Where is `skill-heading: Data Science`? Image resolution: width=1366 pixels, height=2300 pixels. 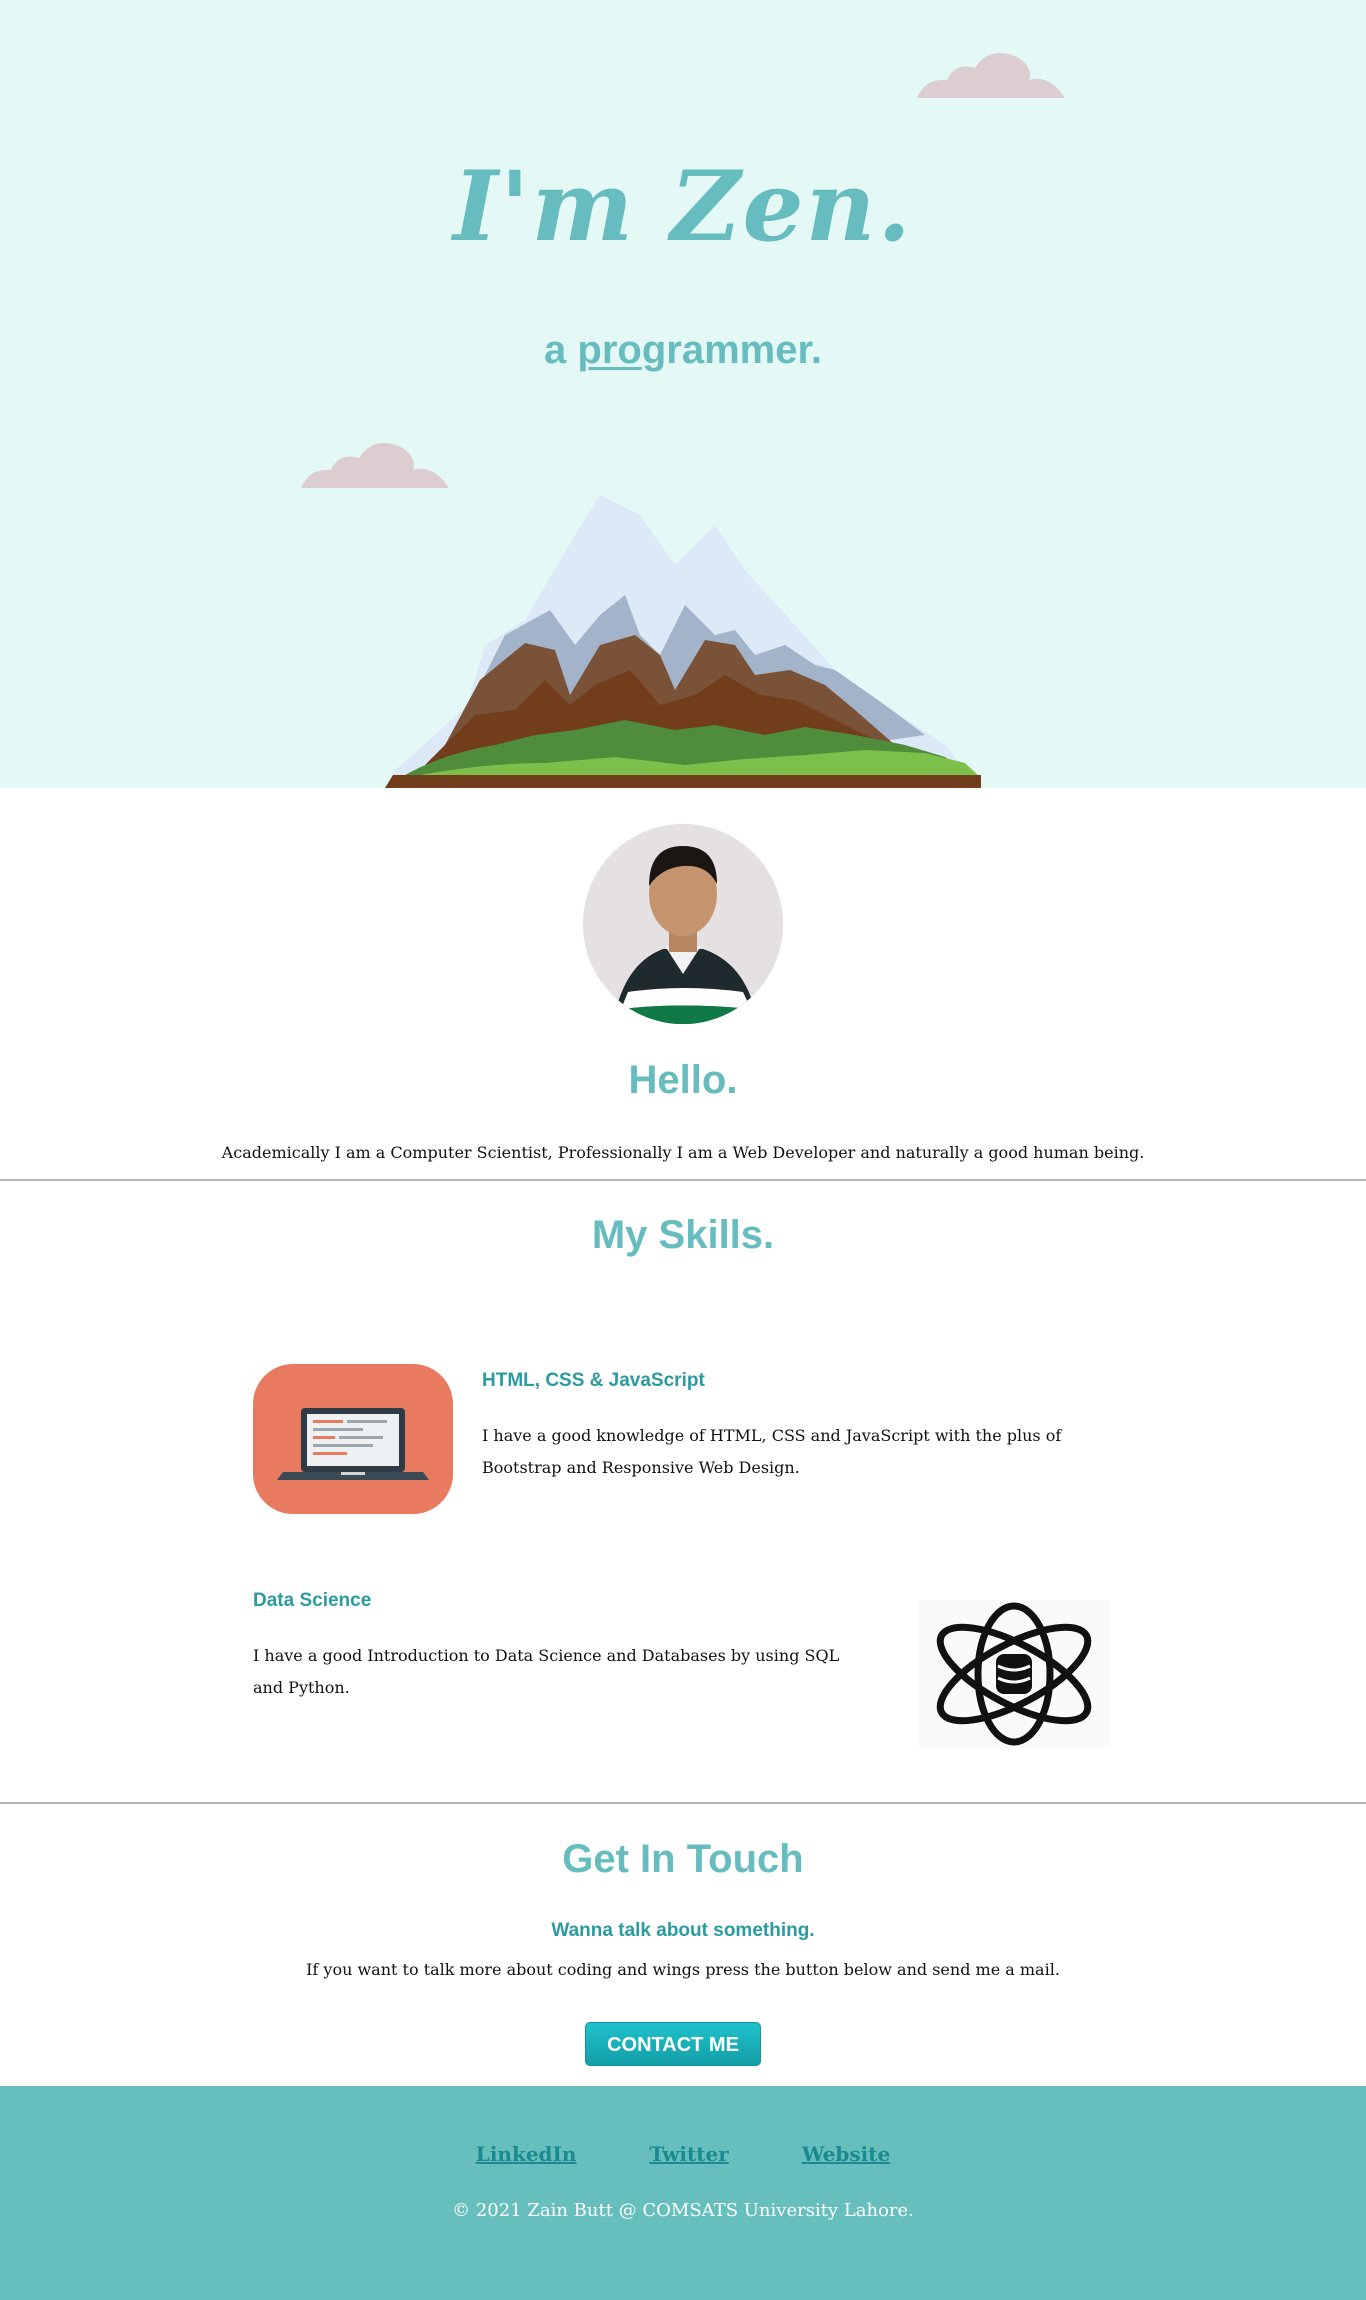
skill-heading: Data Science is located at coordinates (312, 1600).